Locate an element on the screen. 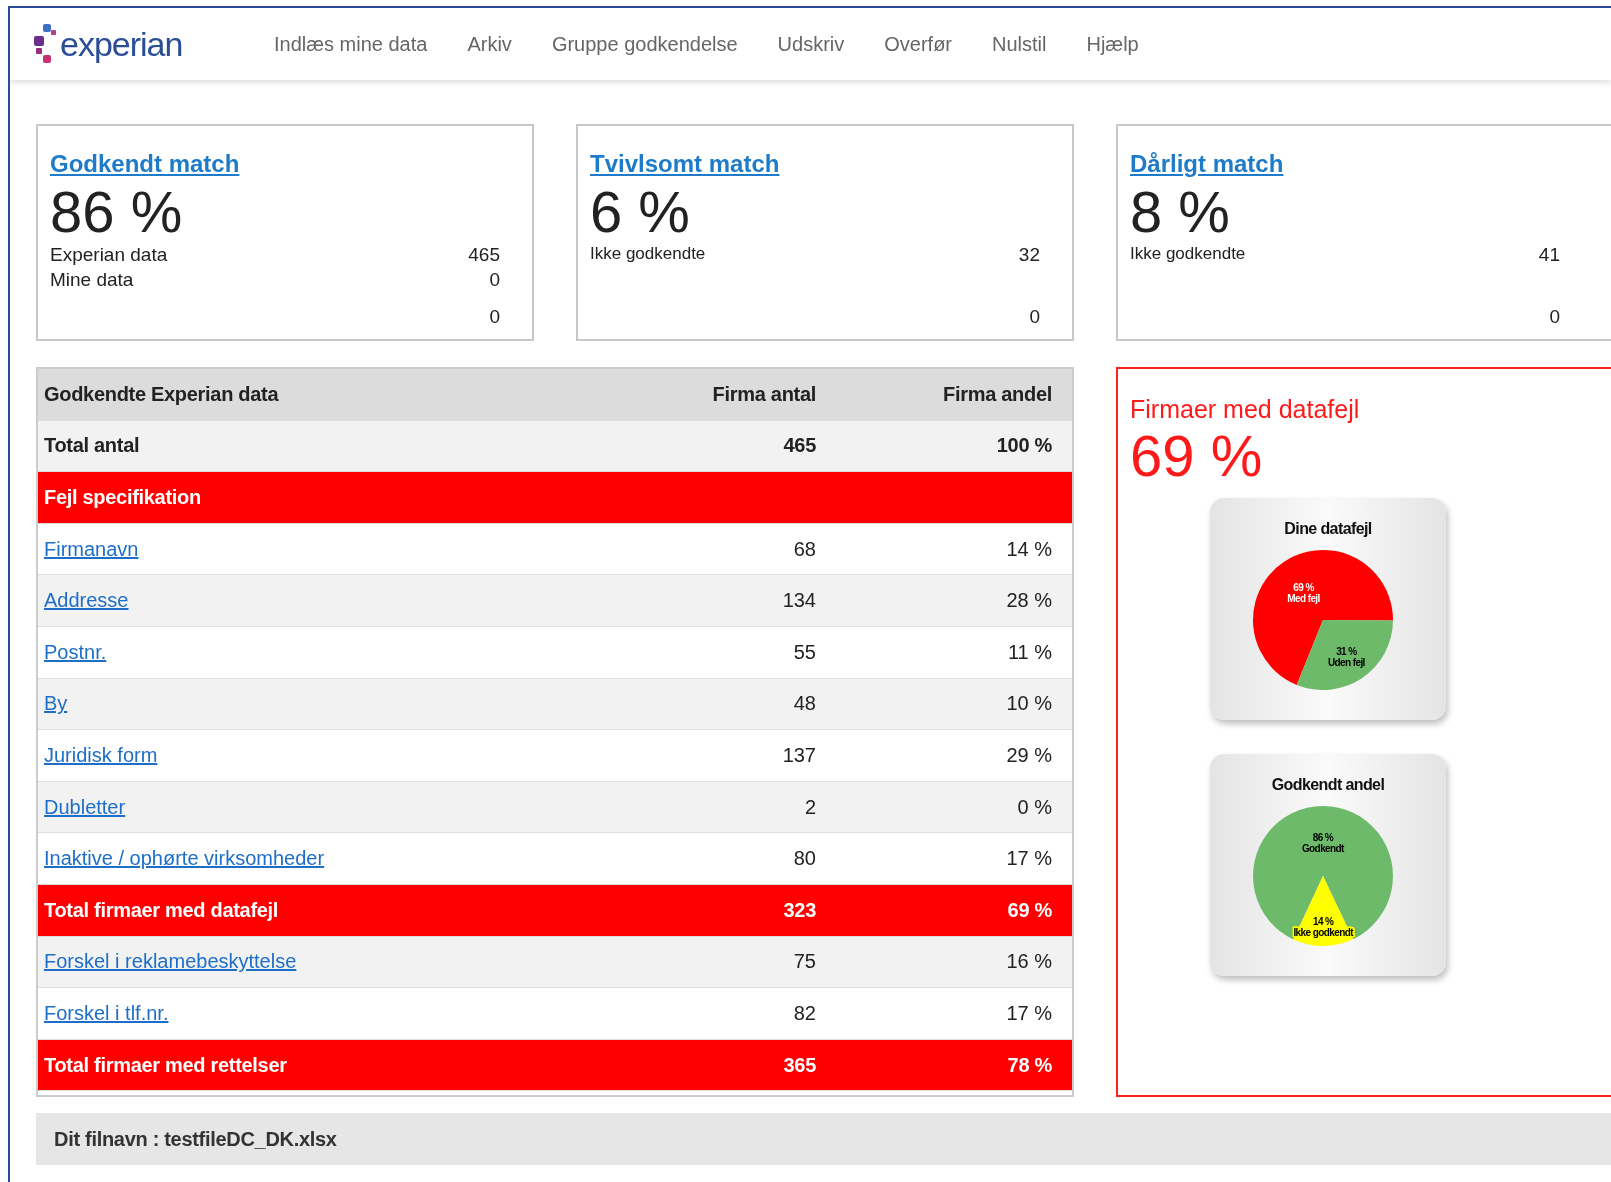 The height and width of the screenshot is (1182, 1611). share-cell-text: 10 % is located at coordinates (1028, 704).